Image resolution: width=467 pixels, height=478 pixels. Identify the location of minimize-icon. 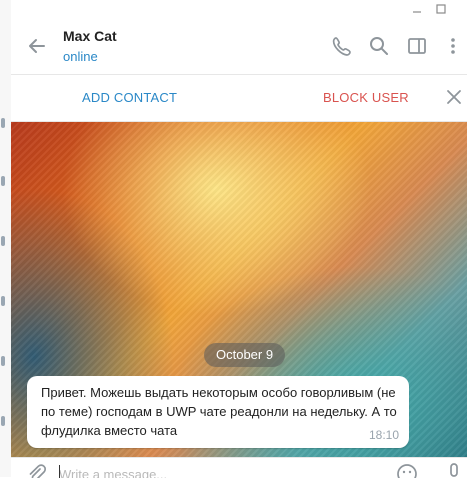
(417, 9).